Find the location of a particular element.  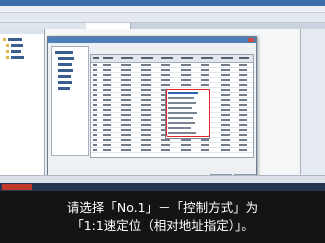

close-icon is located at coordinates (251, 40).